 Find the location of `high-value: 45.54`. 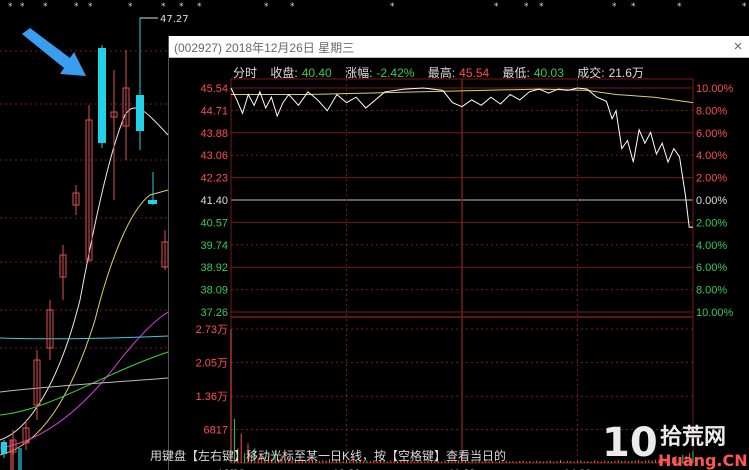

high-value: 45.54 is located at coordinates (474, 73).